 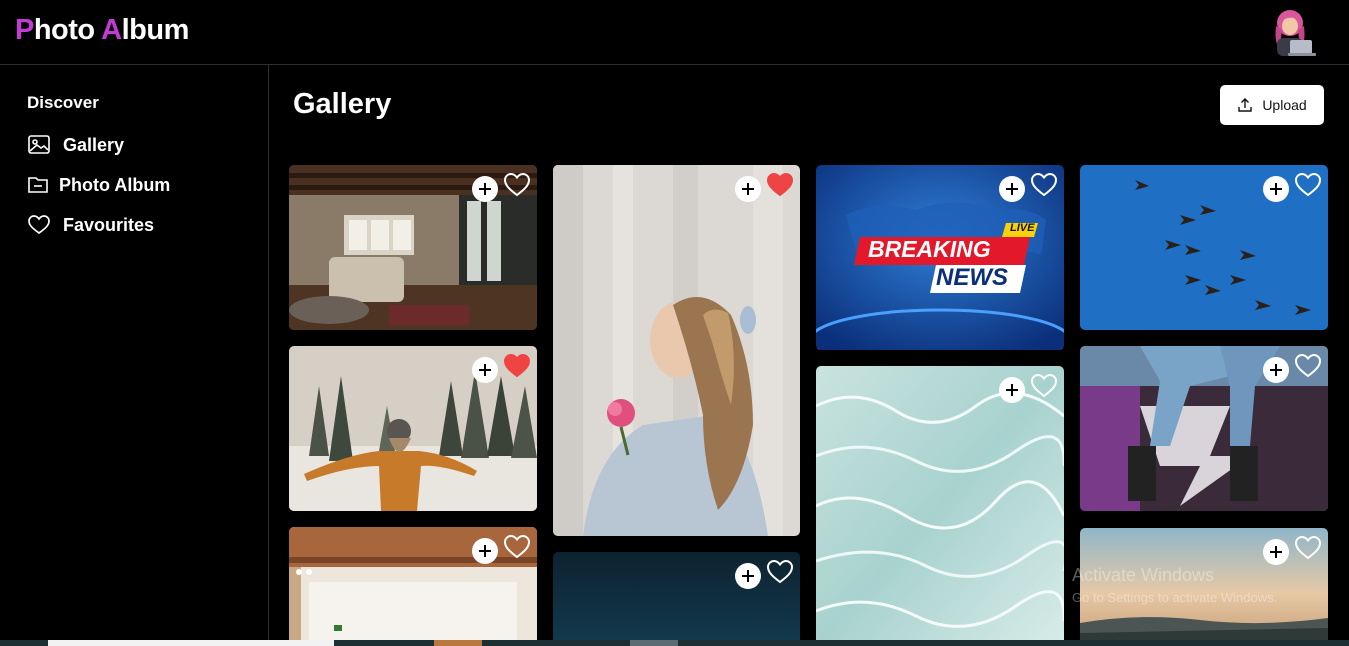 I want to click on sidebar-item-favourites: Favourites, so click(x=90, y=225).